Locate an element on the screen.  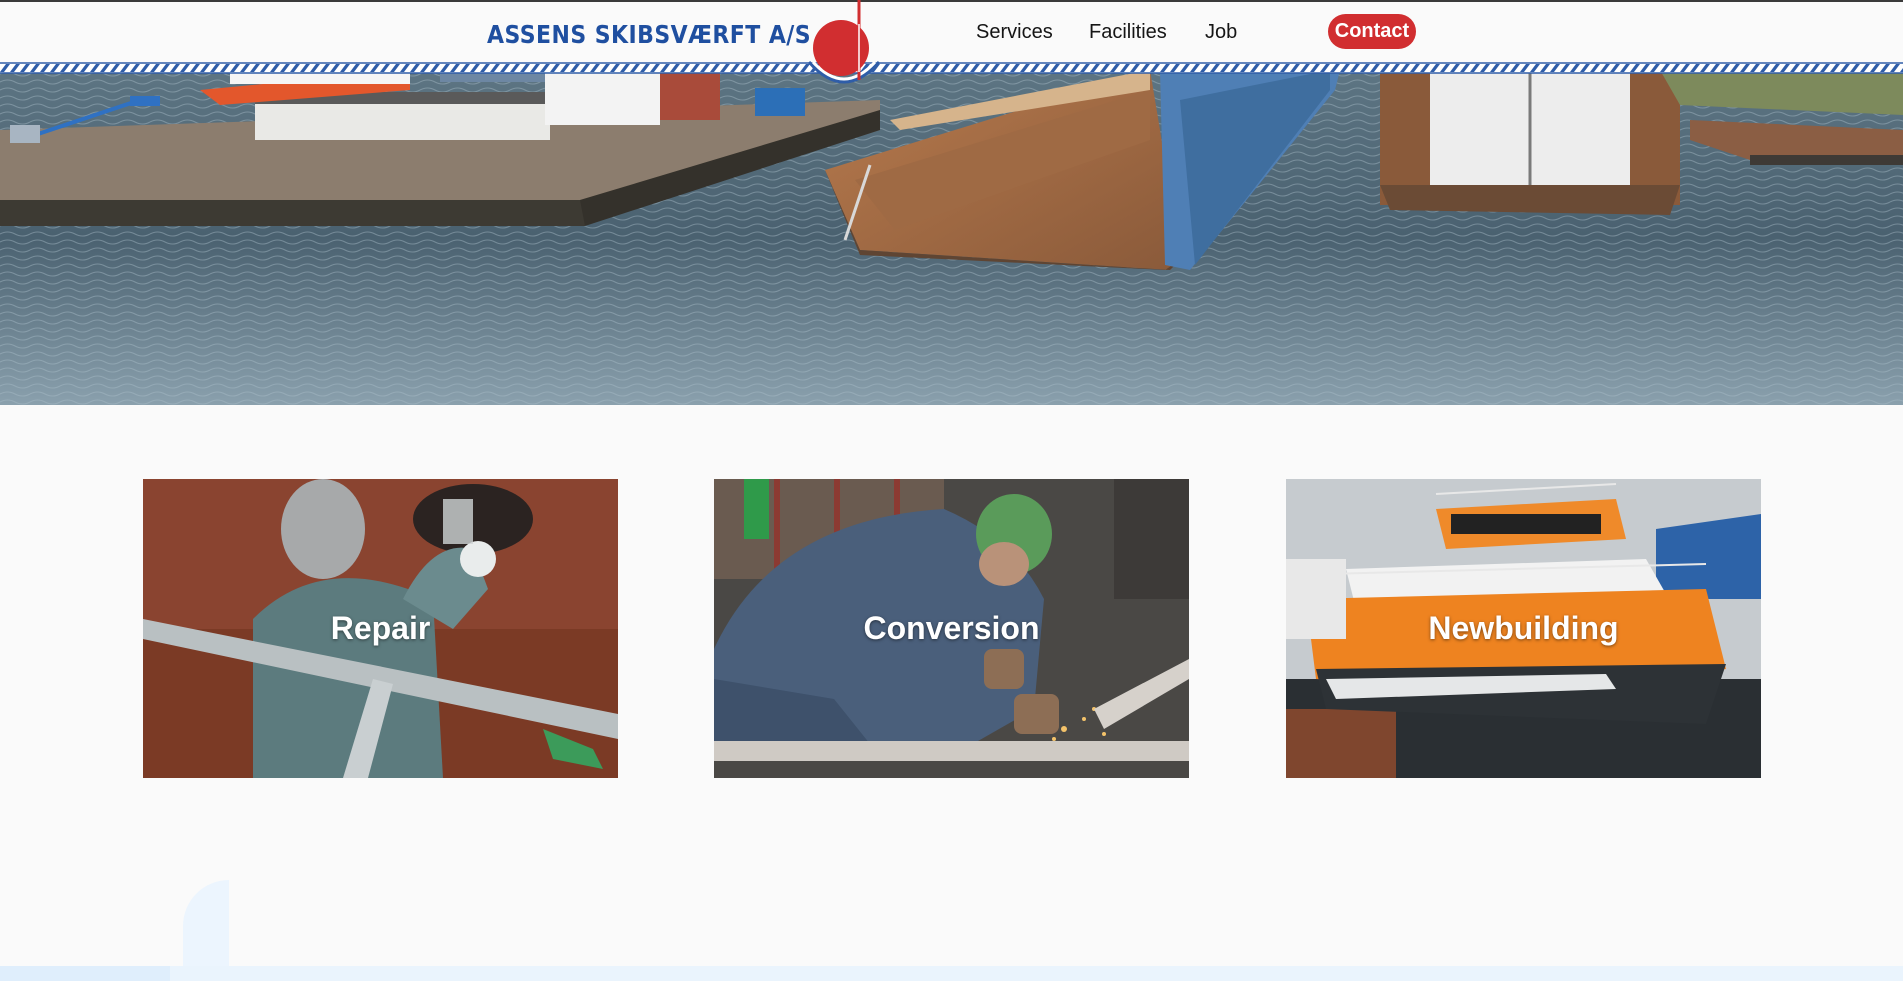
buoy-logo-icon is located at coordinates (844, 46).